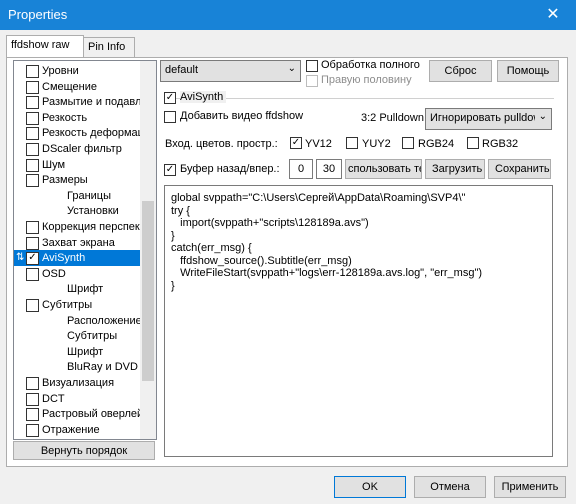  What do you see at coordinates (84, 450) in the screenshot?
I see `restore-order-button: Вернуть порядок` at bounding box center [84, 450].